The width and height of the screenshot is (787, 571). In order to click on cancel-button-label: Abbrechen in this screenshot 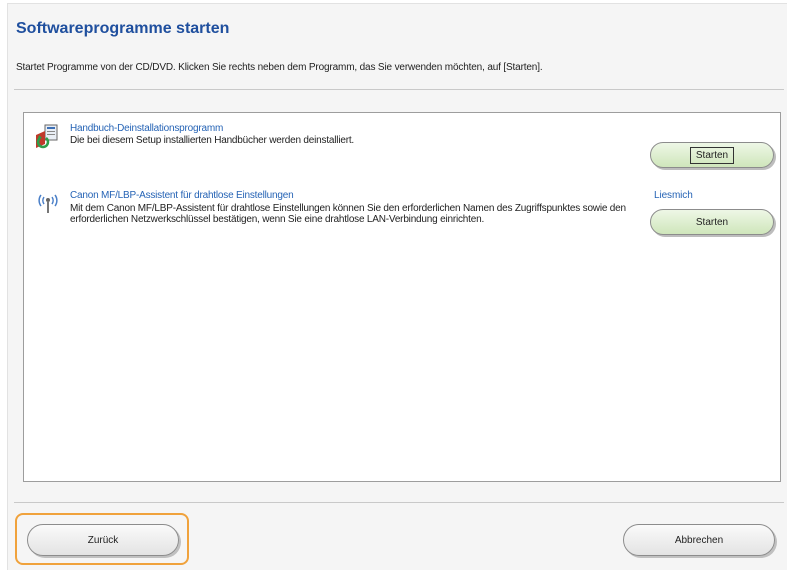, I will do `click(699, 540)`.